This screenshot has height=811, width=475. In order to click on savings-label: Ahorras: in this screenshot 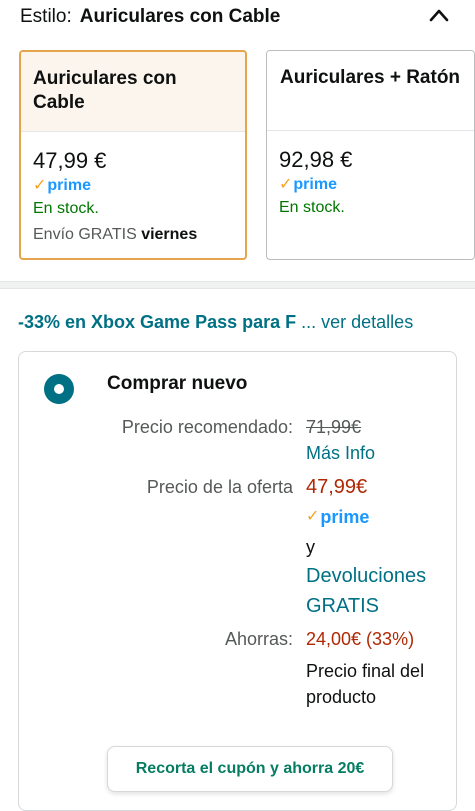, I will do `click(258, 639)`.